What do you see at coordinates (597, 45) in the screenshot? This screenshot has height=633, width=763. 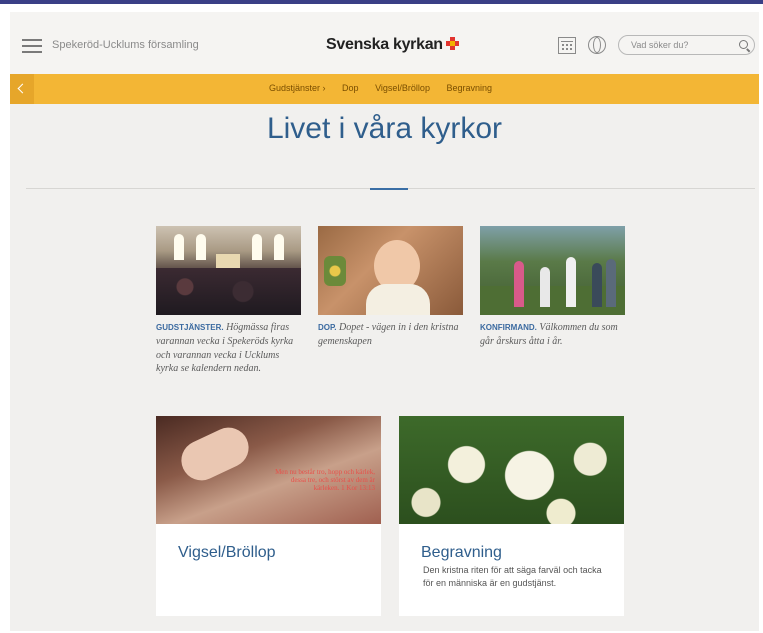 I see `globe-icon` at bounding box center [597, 45].